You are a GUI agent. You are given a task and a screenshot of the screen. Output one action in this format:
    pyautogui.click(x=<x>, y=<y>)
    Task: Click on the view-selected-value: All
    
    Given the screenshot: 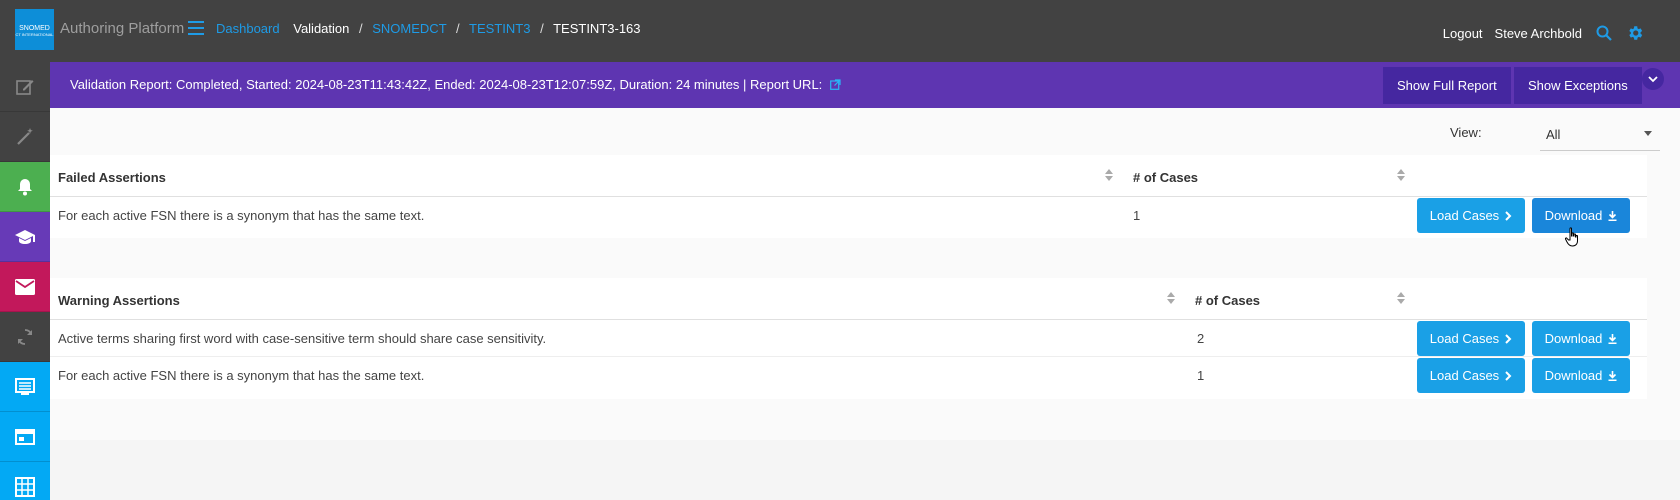 What is the action you would take?
    pyautogui.click(x=1553, y=134)
    